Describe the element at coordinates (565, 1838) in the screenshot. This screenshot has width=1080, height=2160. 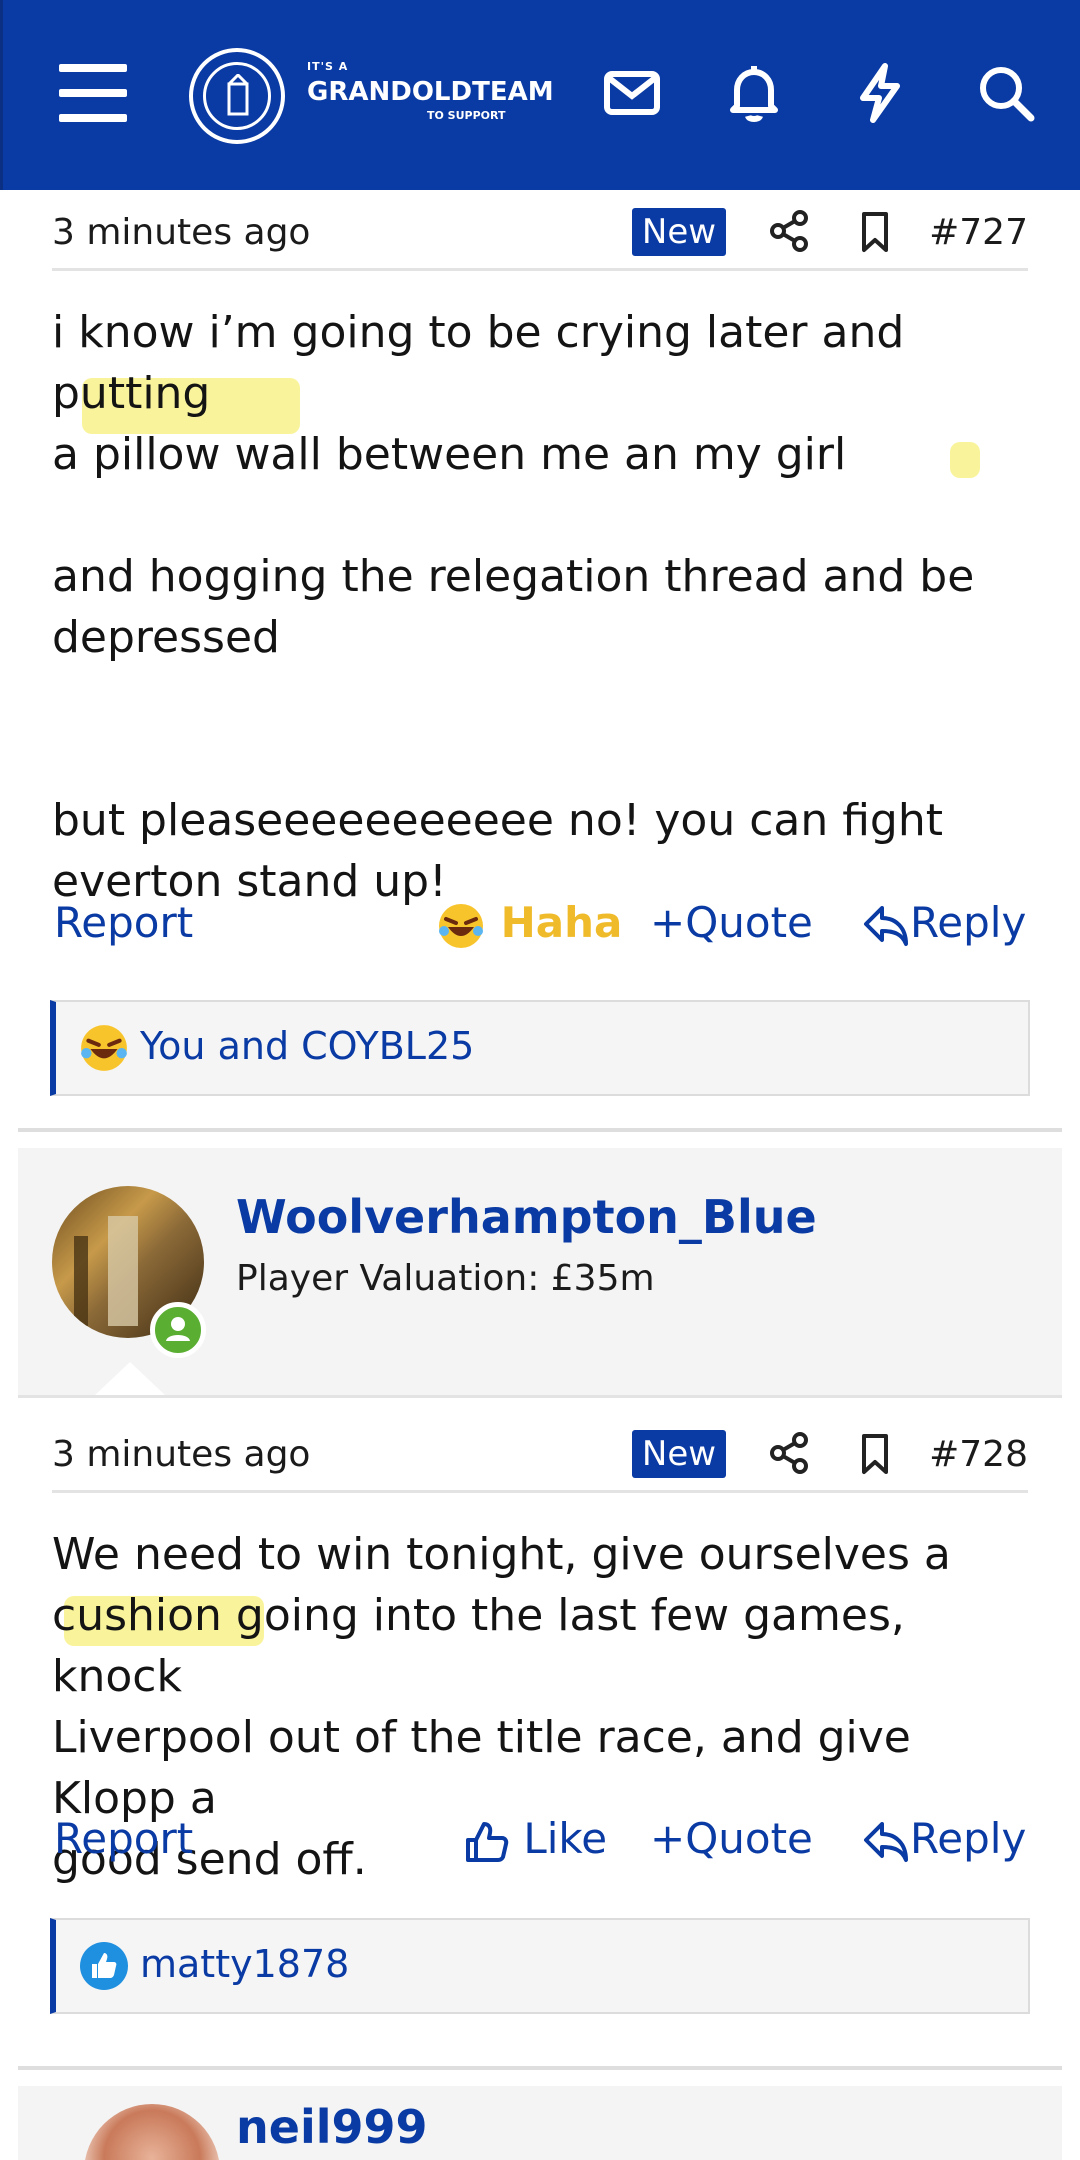
I see `like-label: Like` at that location.